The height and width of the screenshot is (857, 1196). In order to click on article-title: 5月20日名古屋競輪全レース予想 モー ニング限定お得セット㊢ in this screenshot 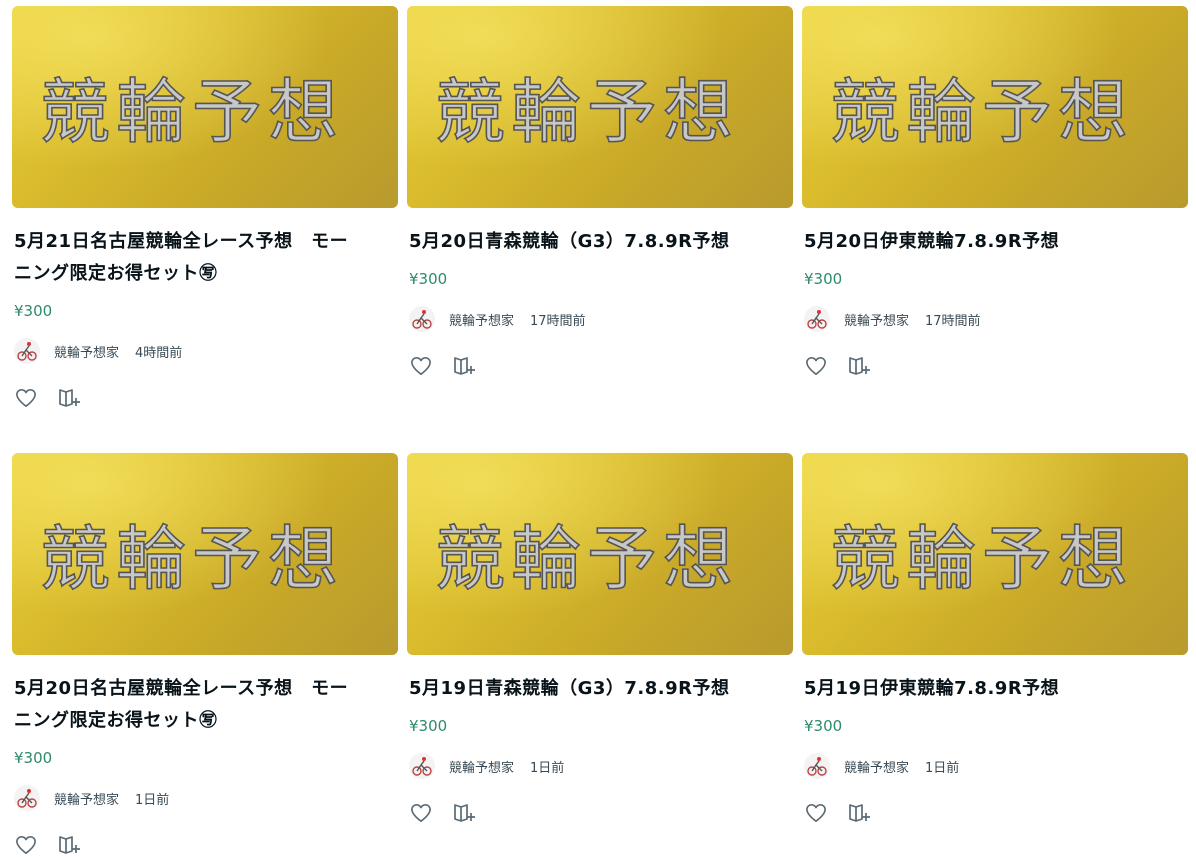, I will do `click(206, 705)`.